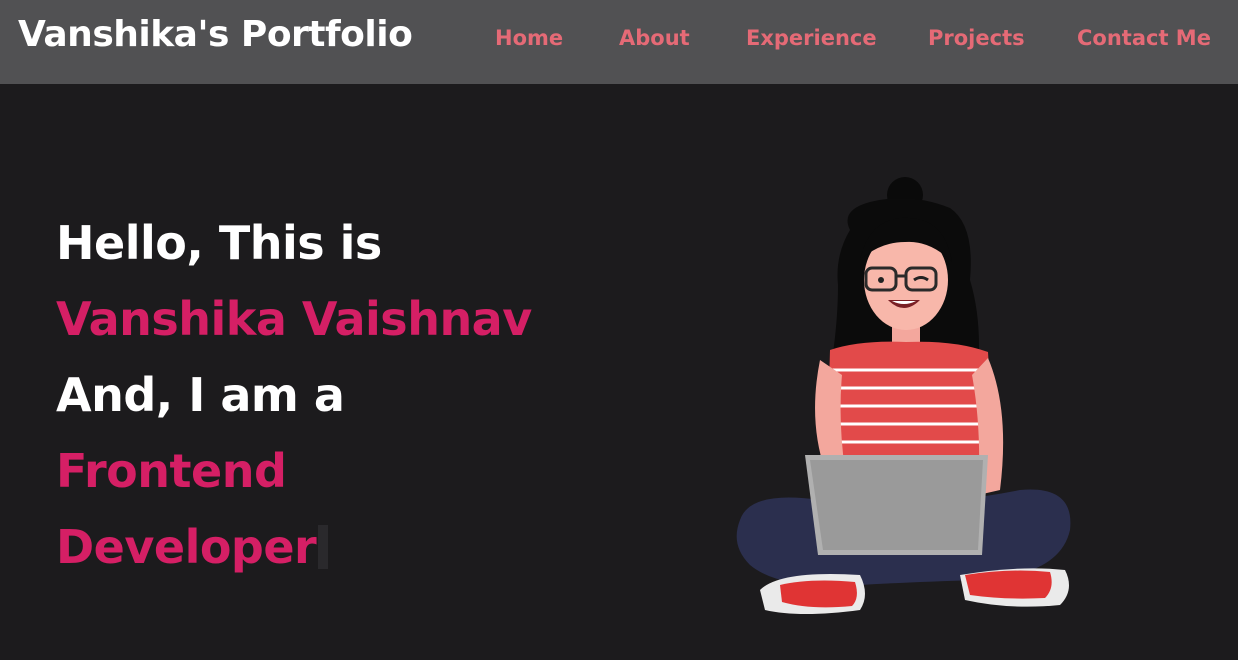 Image resolution: width=1238 pixels, height=660 pixels. I want to click on hero-greeting: Hello, This is, so click(219, 243).